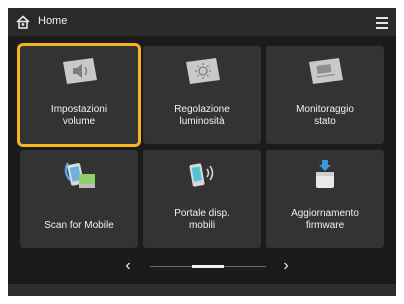 The width and height of the screenshot is (404, 304). Describe the element at coordinates (79, 95) in the screenshot. I see `tile-volume-settings: Impostazioni volume` at that location.